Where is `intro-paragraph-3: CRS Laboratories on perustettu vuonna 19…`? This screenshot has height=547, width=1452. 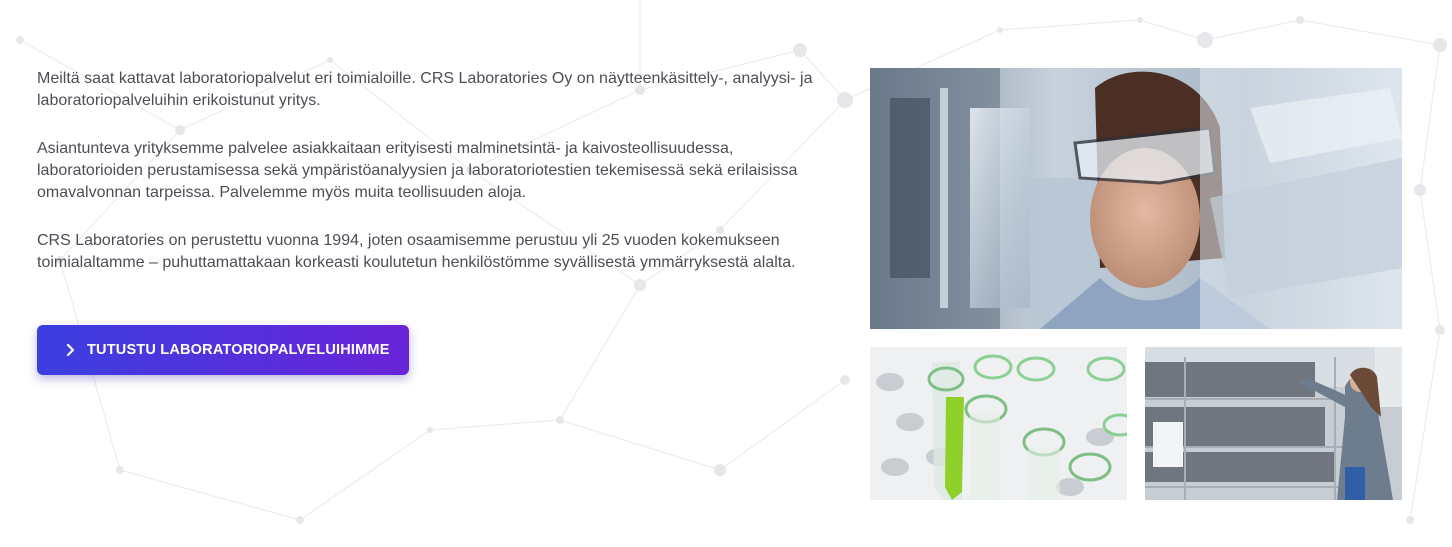 intro-paragraph-3: CRS Laboratories on perustettu vuonna 19… is located at coordinates (416, 251).